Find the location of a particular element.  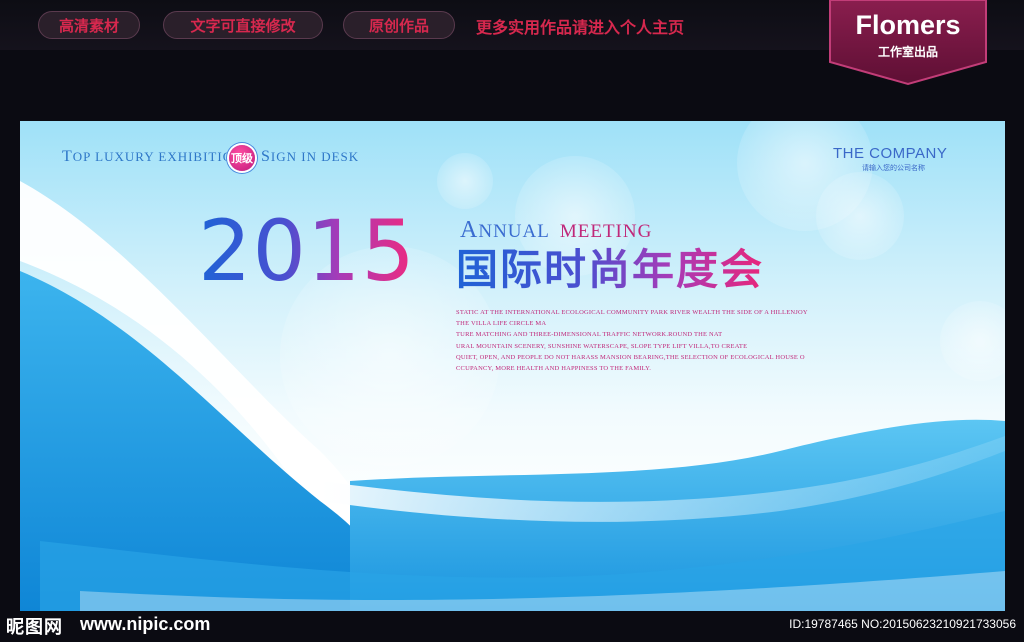

top-badge-icon: 顶级 is located at coordinates (242, 158).